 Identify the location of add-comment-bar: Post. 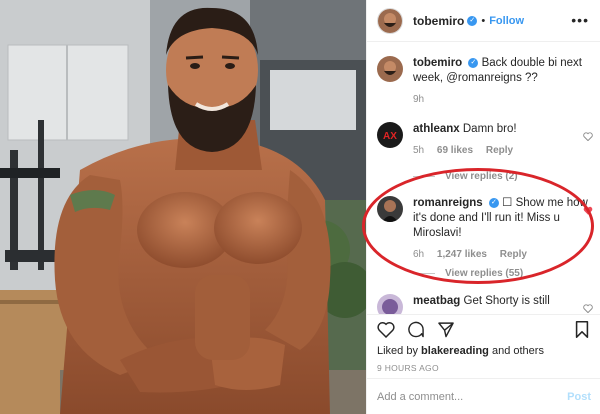
(483, 396).